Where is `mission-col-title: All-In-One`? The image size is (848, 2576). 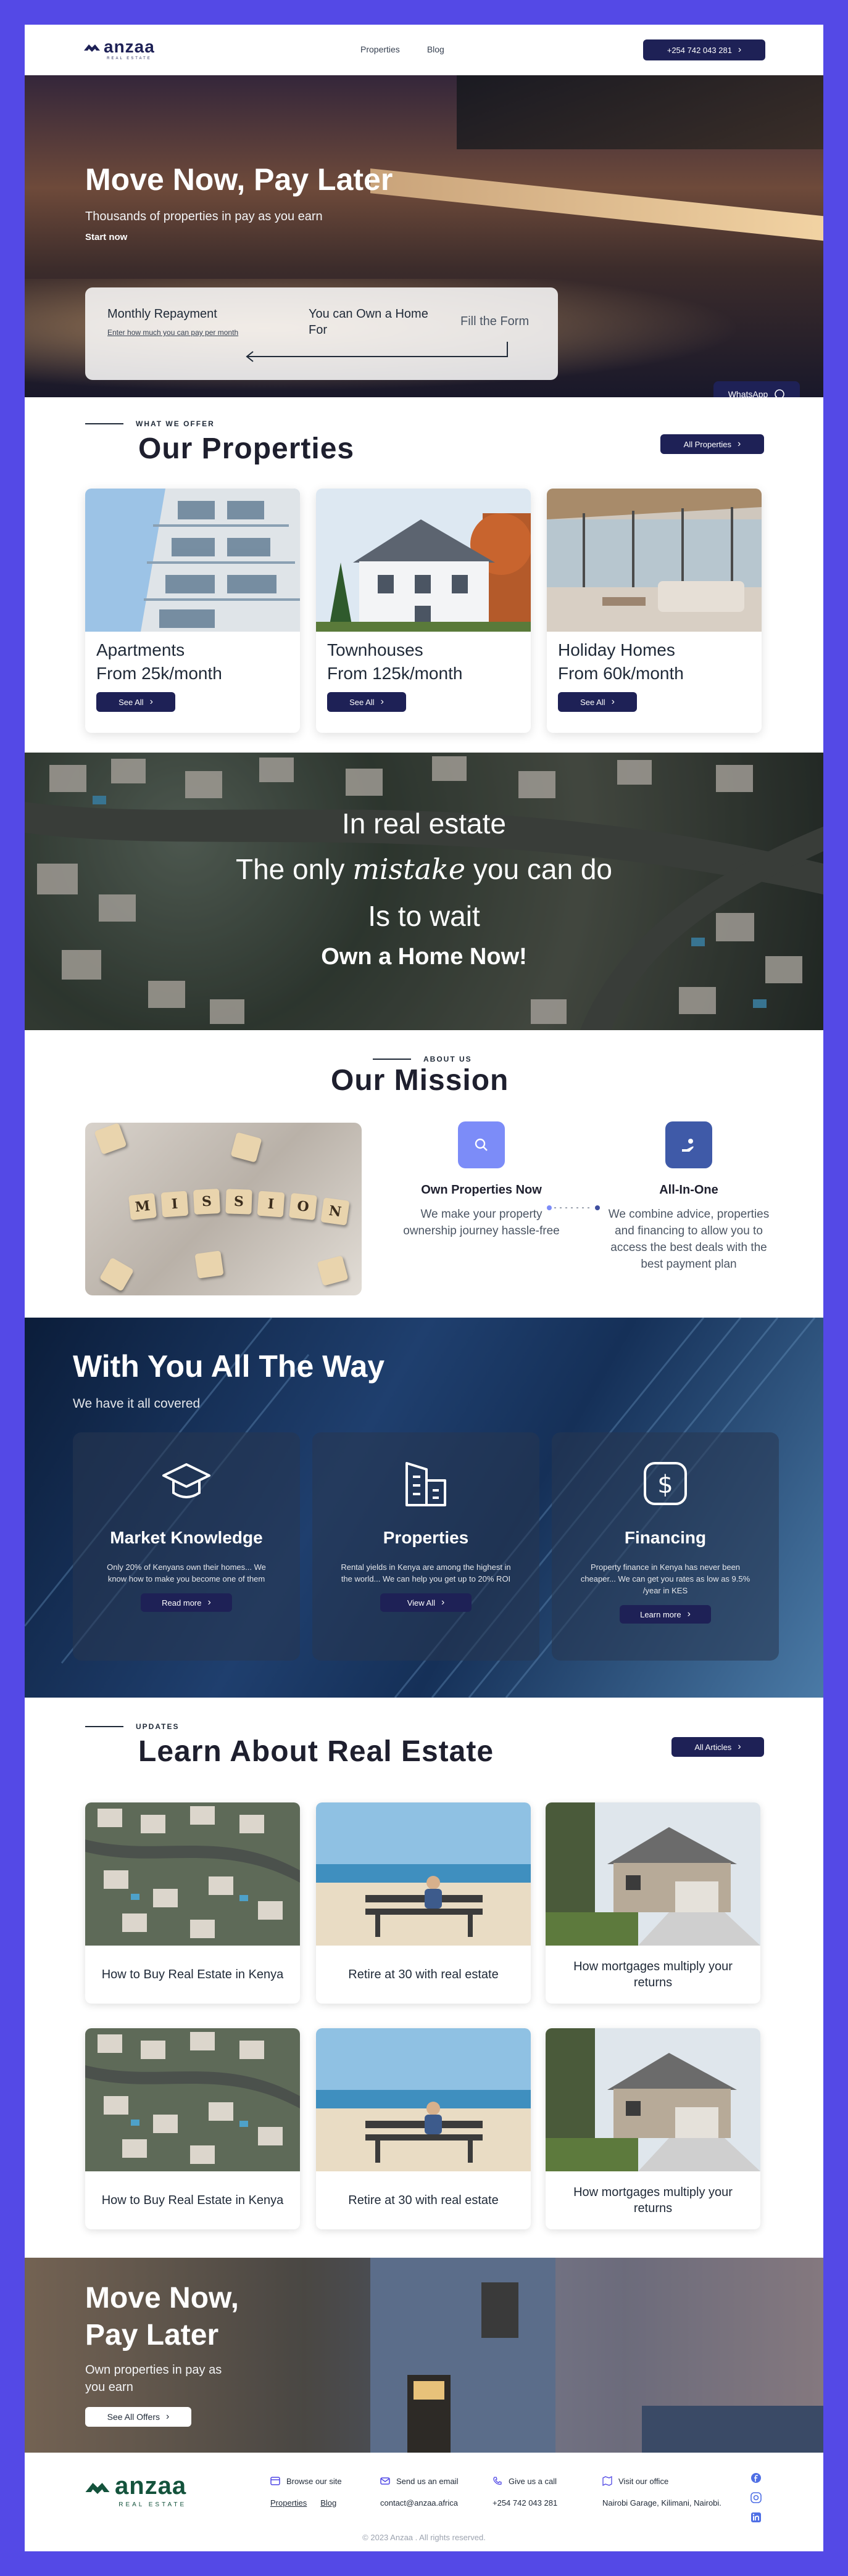 mission-col-title: All-In-One is located at coordinates (688, 1190).